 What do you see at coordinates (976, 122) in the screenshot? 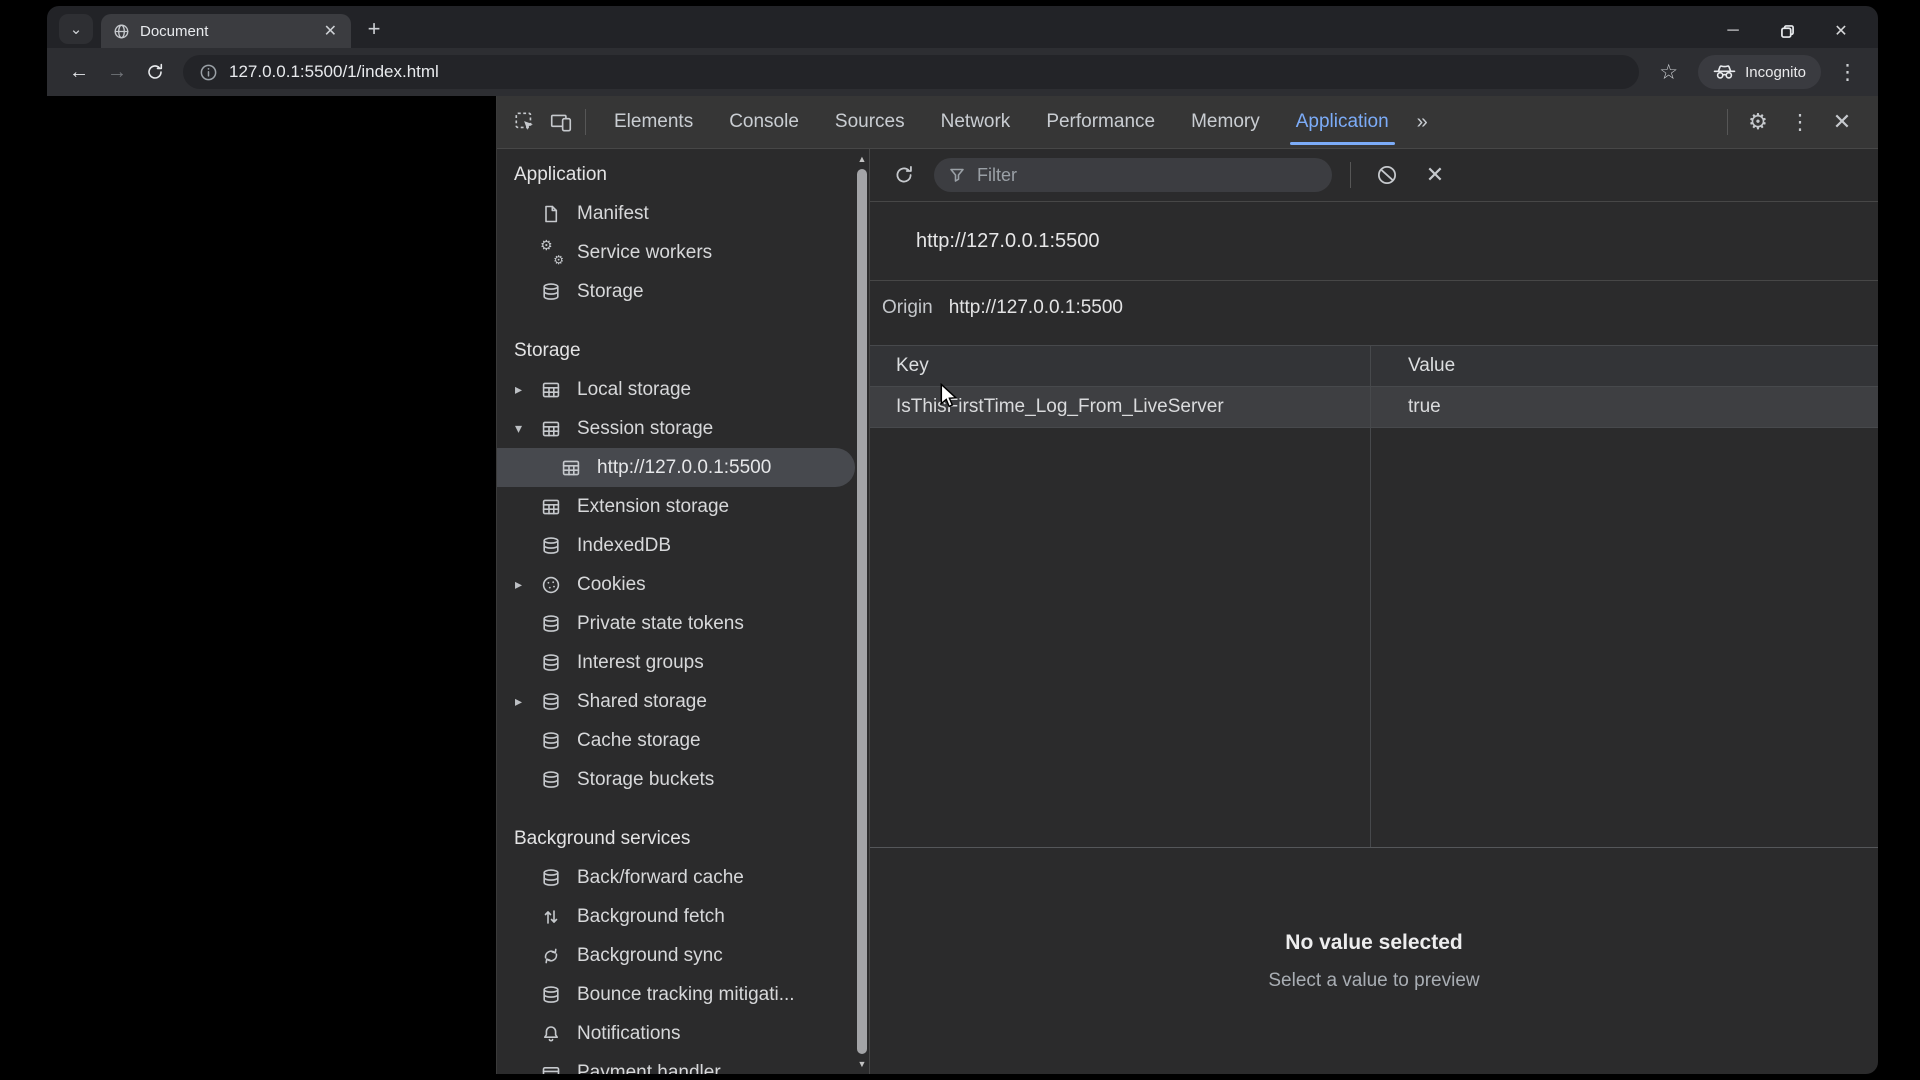
I see `tab-network: Network` at bounding box center [976, 122].